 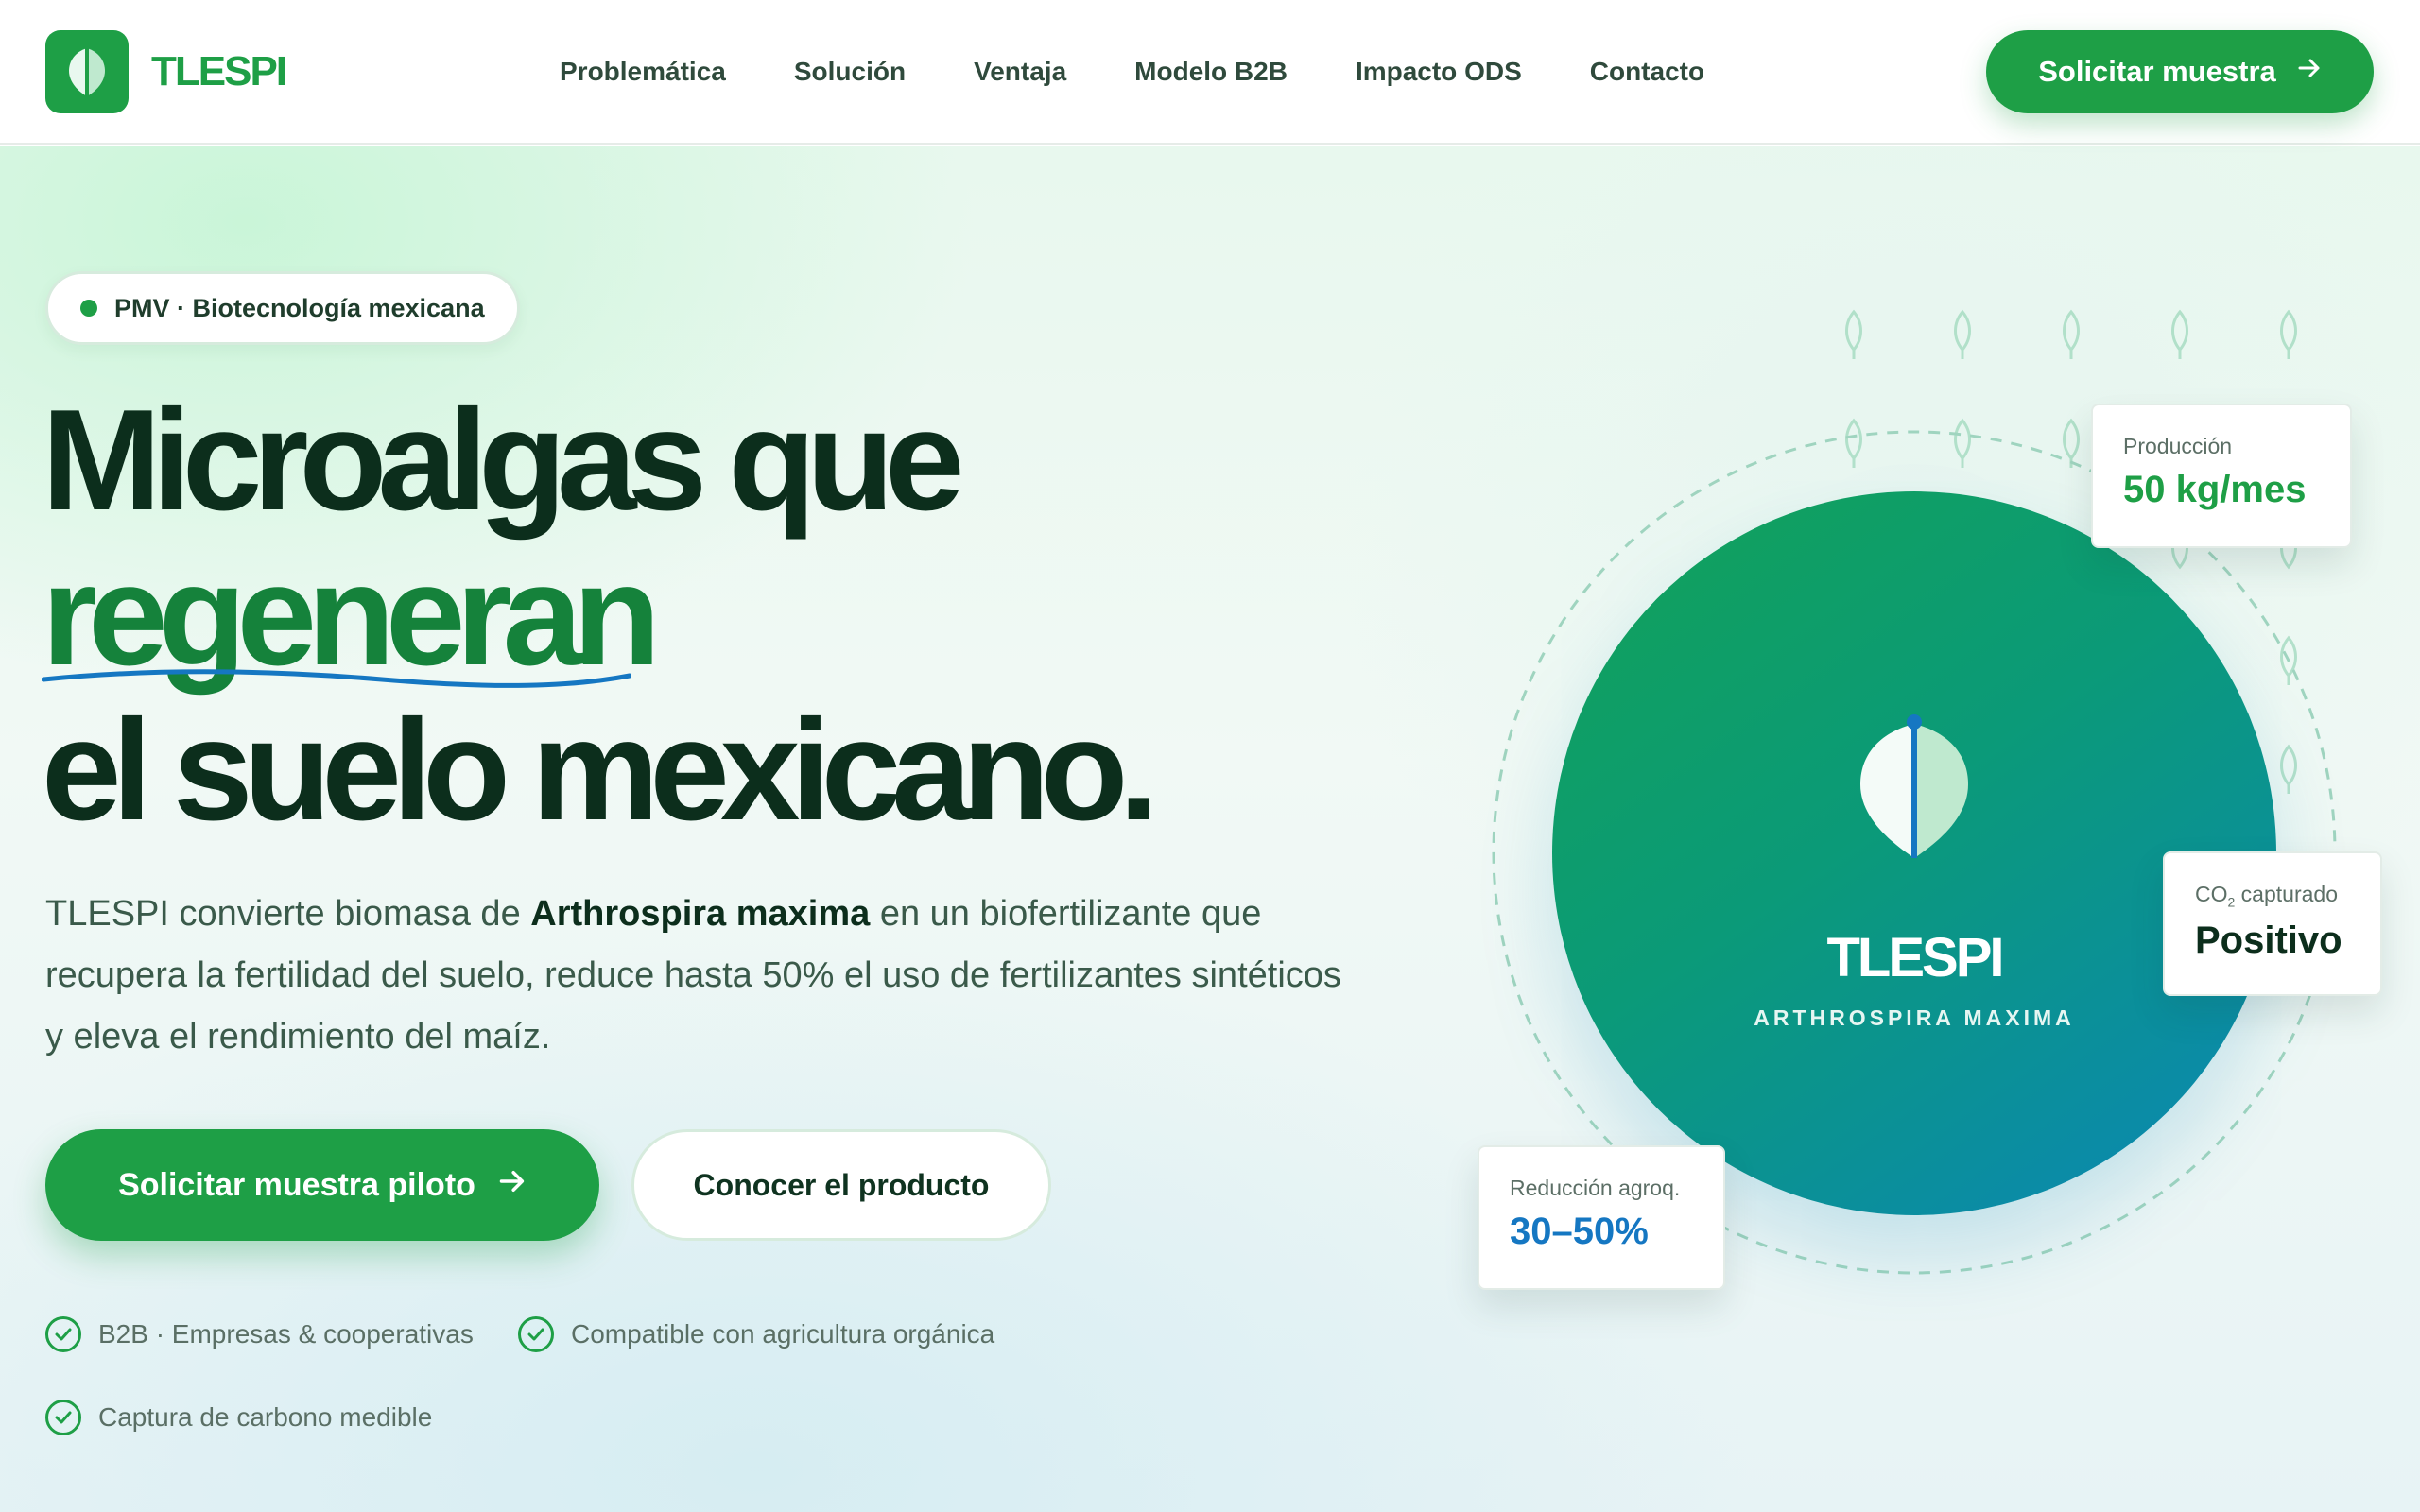 I want to click on headline-line-1: Microalgas que, so click(x=504, y=460).